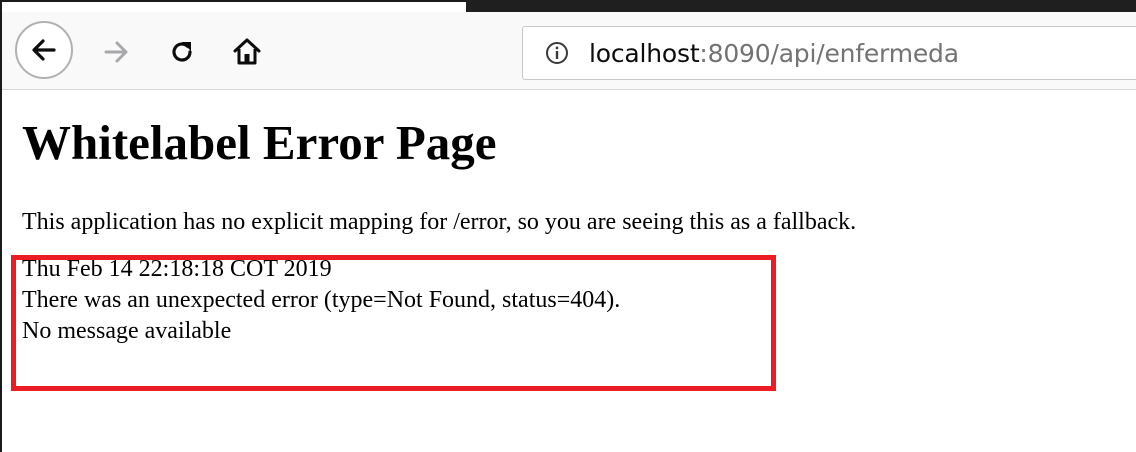  I want to click on back-button, so click(44, 50).